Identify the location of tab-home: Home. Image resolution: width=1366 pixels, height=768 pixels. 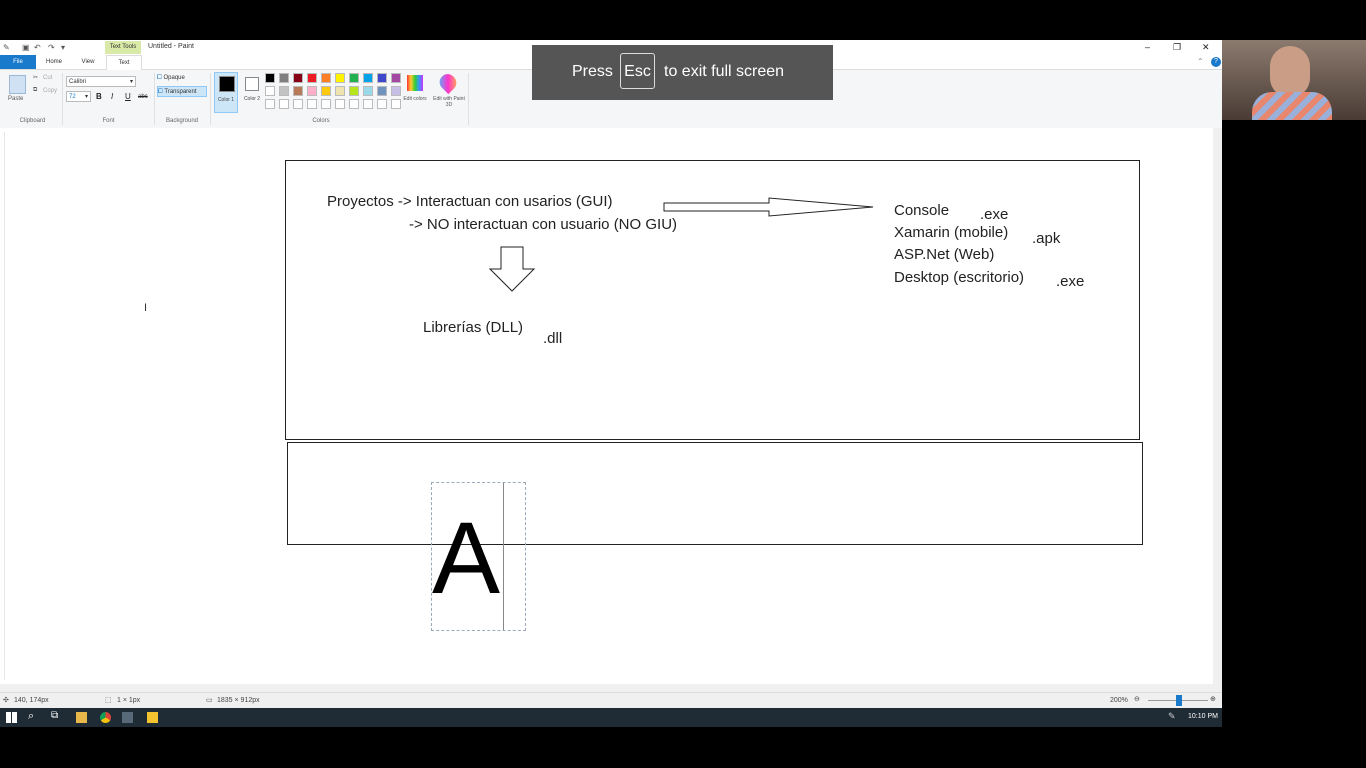
(54, 62).